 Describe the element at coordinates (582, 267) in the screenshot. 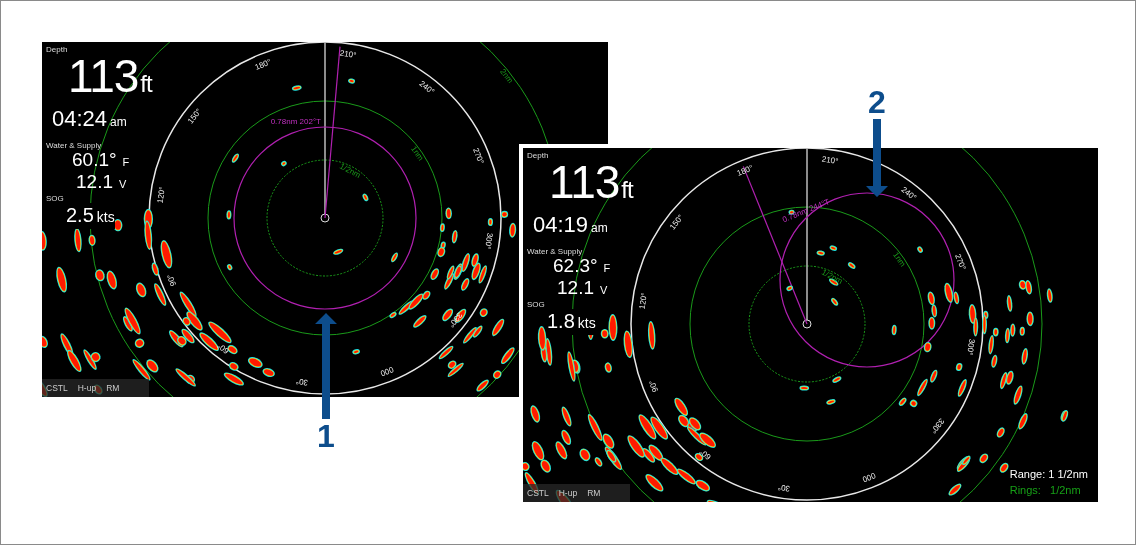

I see `temperature-reading: 62.3° F` at that location.